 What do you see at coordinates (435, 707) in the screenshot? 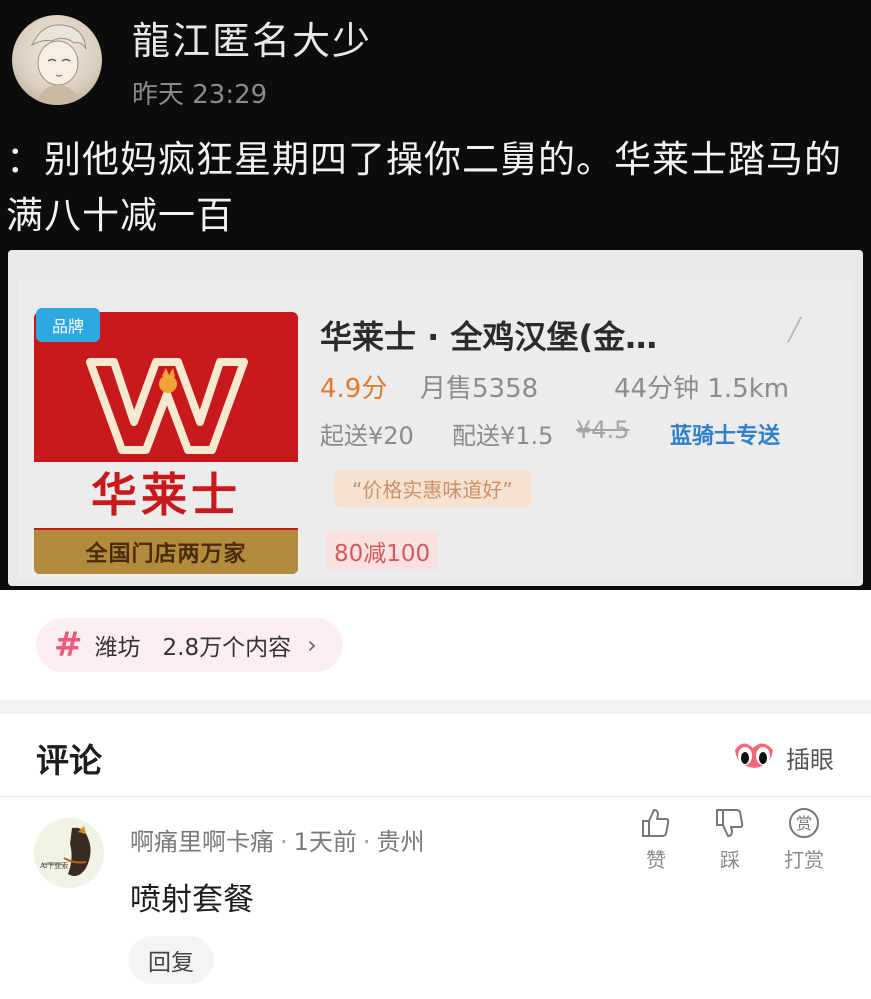
I see `section-divider` at bounding box center [435, 707].